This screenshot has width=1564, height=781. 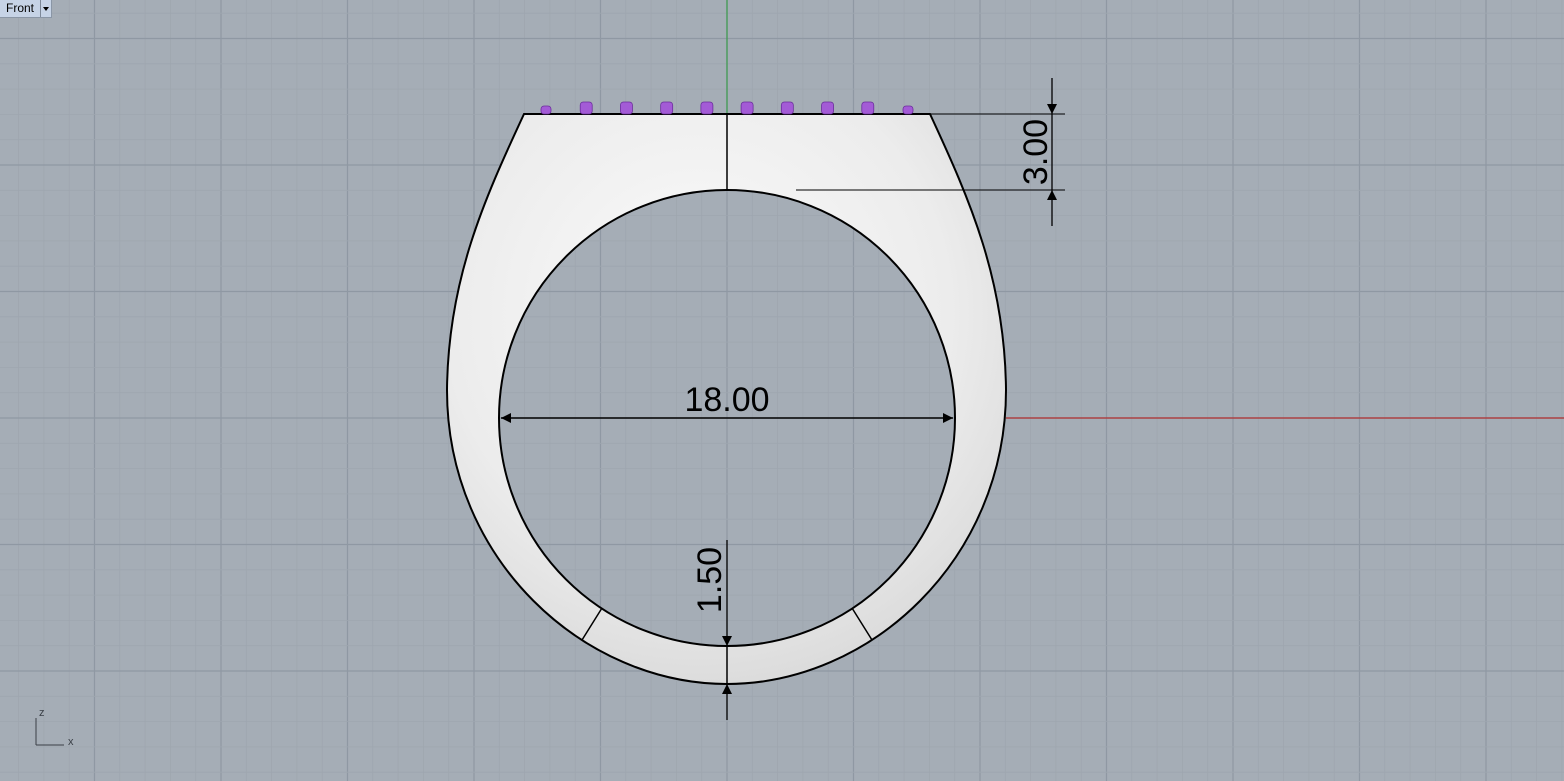 I want to click on viewport-title: Front, so click(x=20, y=8).